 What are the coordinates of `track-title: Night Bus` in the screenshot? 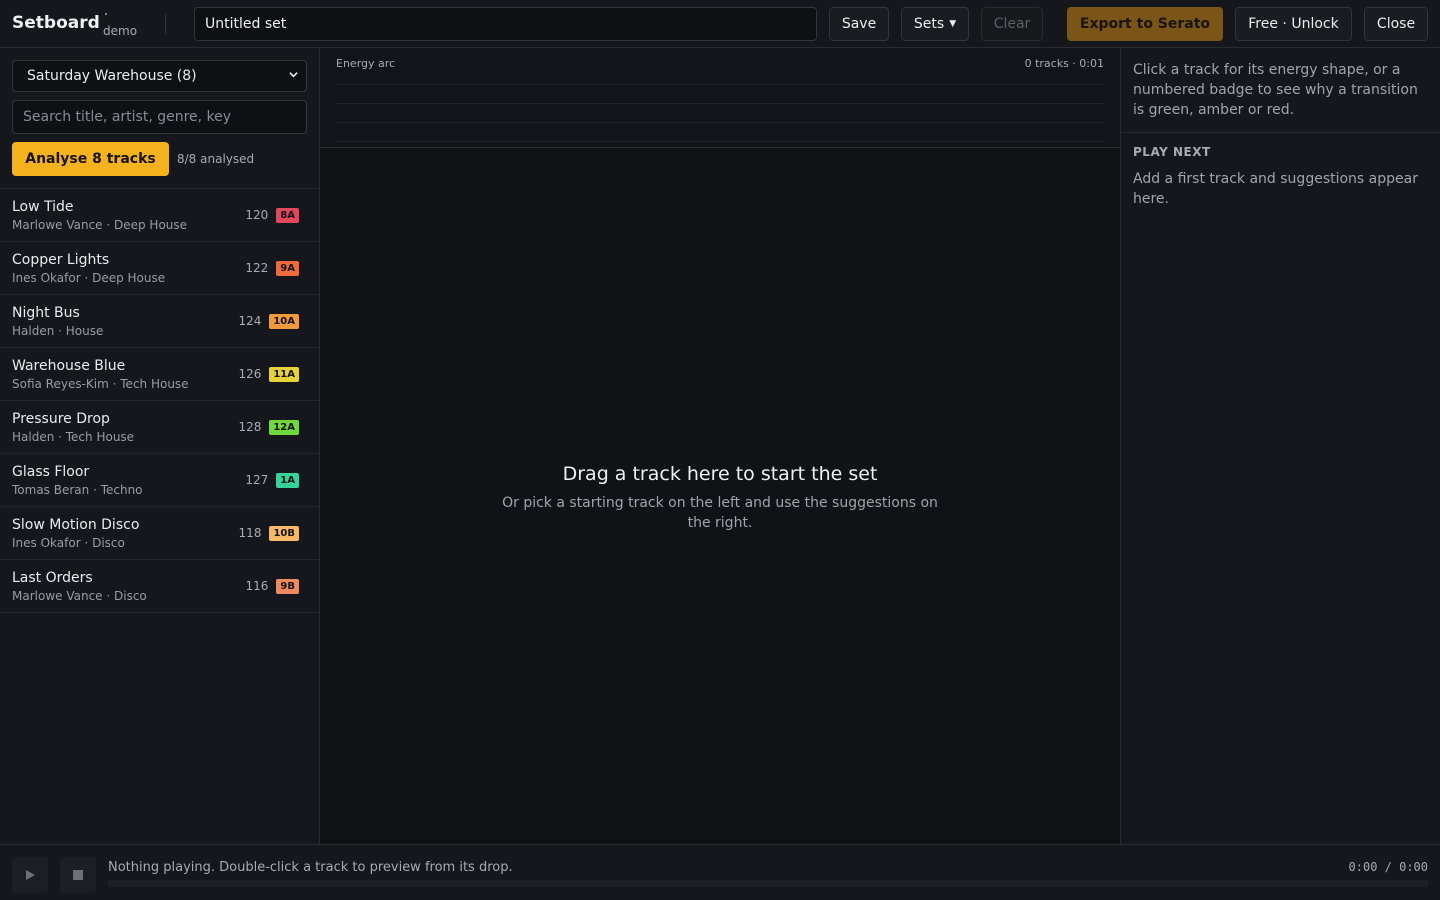 It's located at (46, 313).